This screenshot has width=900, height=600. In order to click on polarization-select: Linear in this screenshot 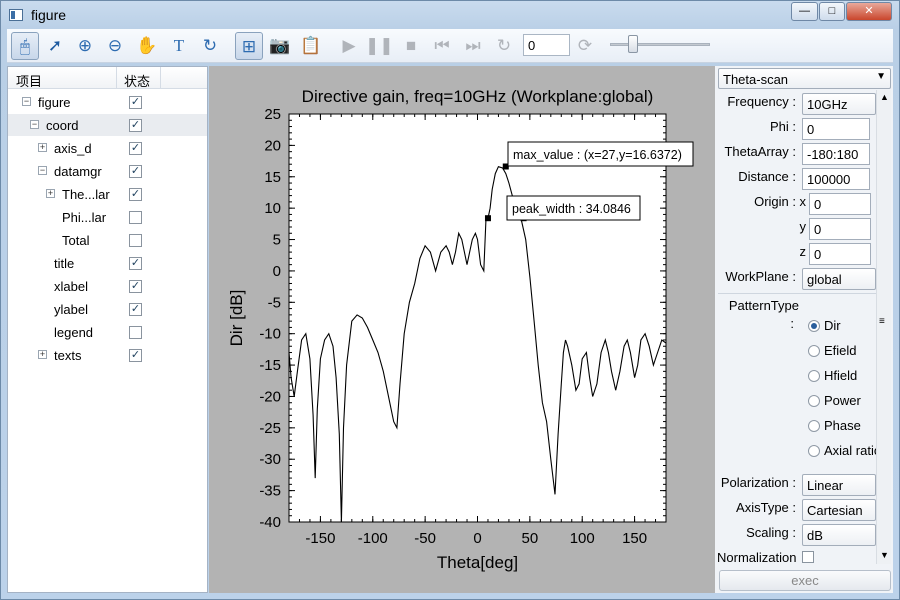, I will do `click(839, 485)`.